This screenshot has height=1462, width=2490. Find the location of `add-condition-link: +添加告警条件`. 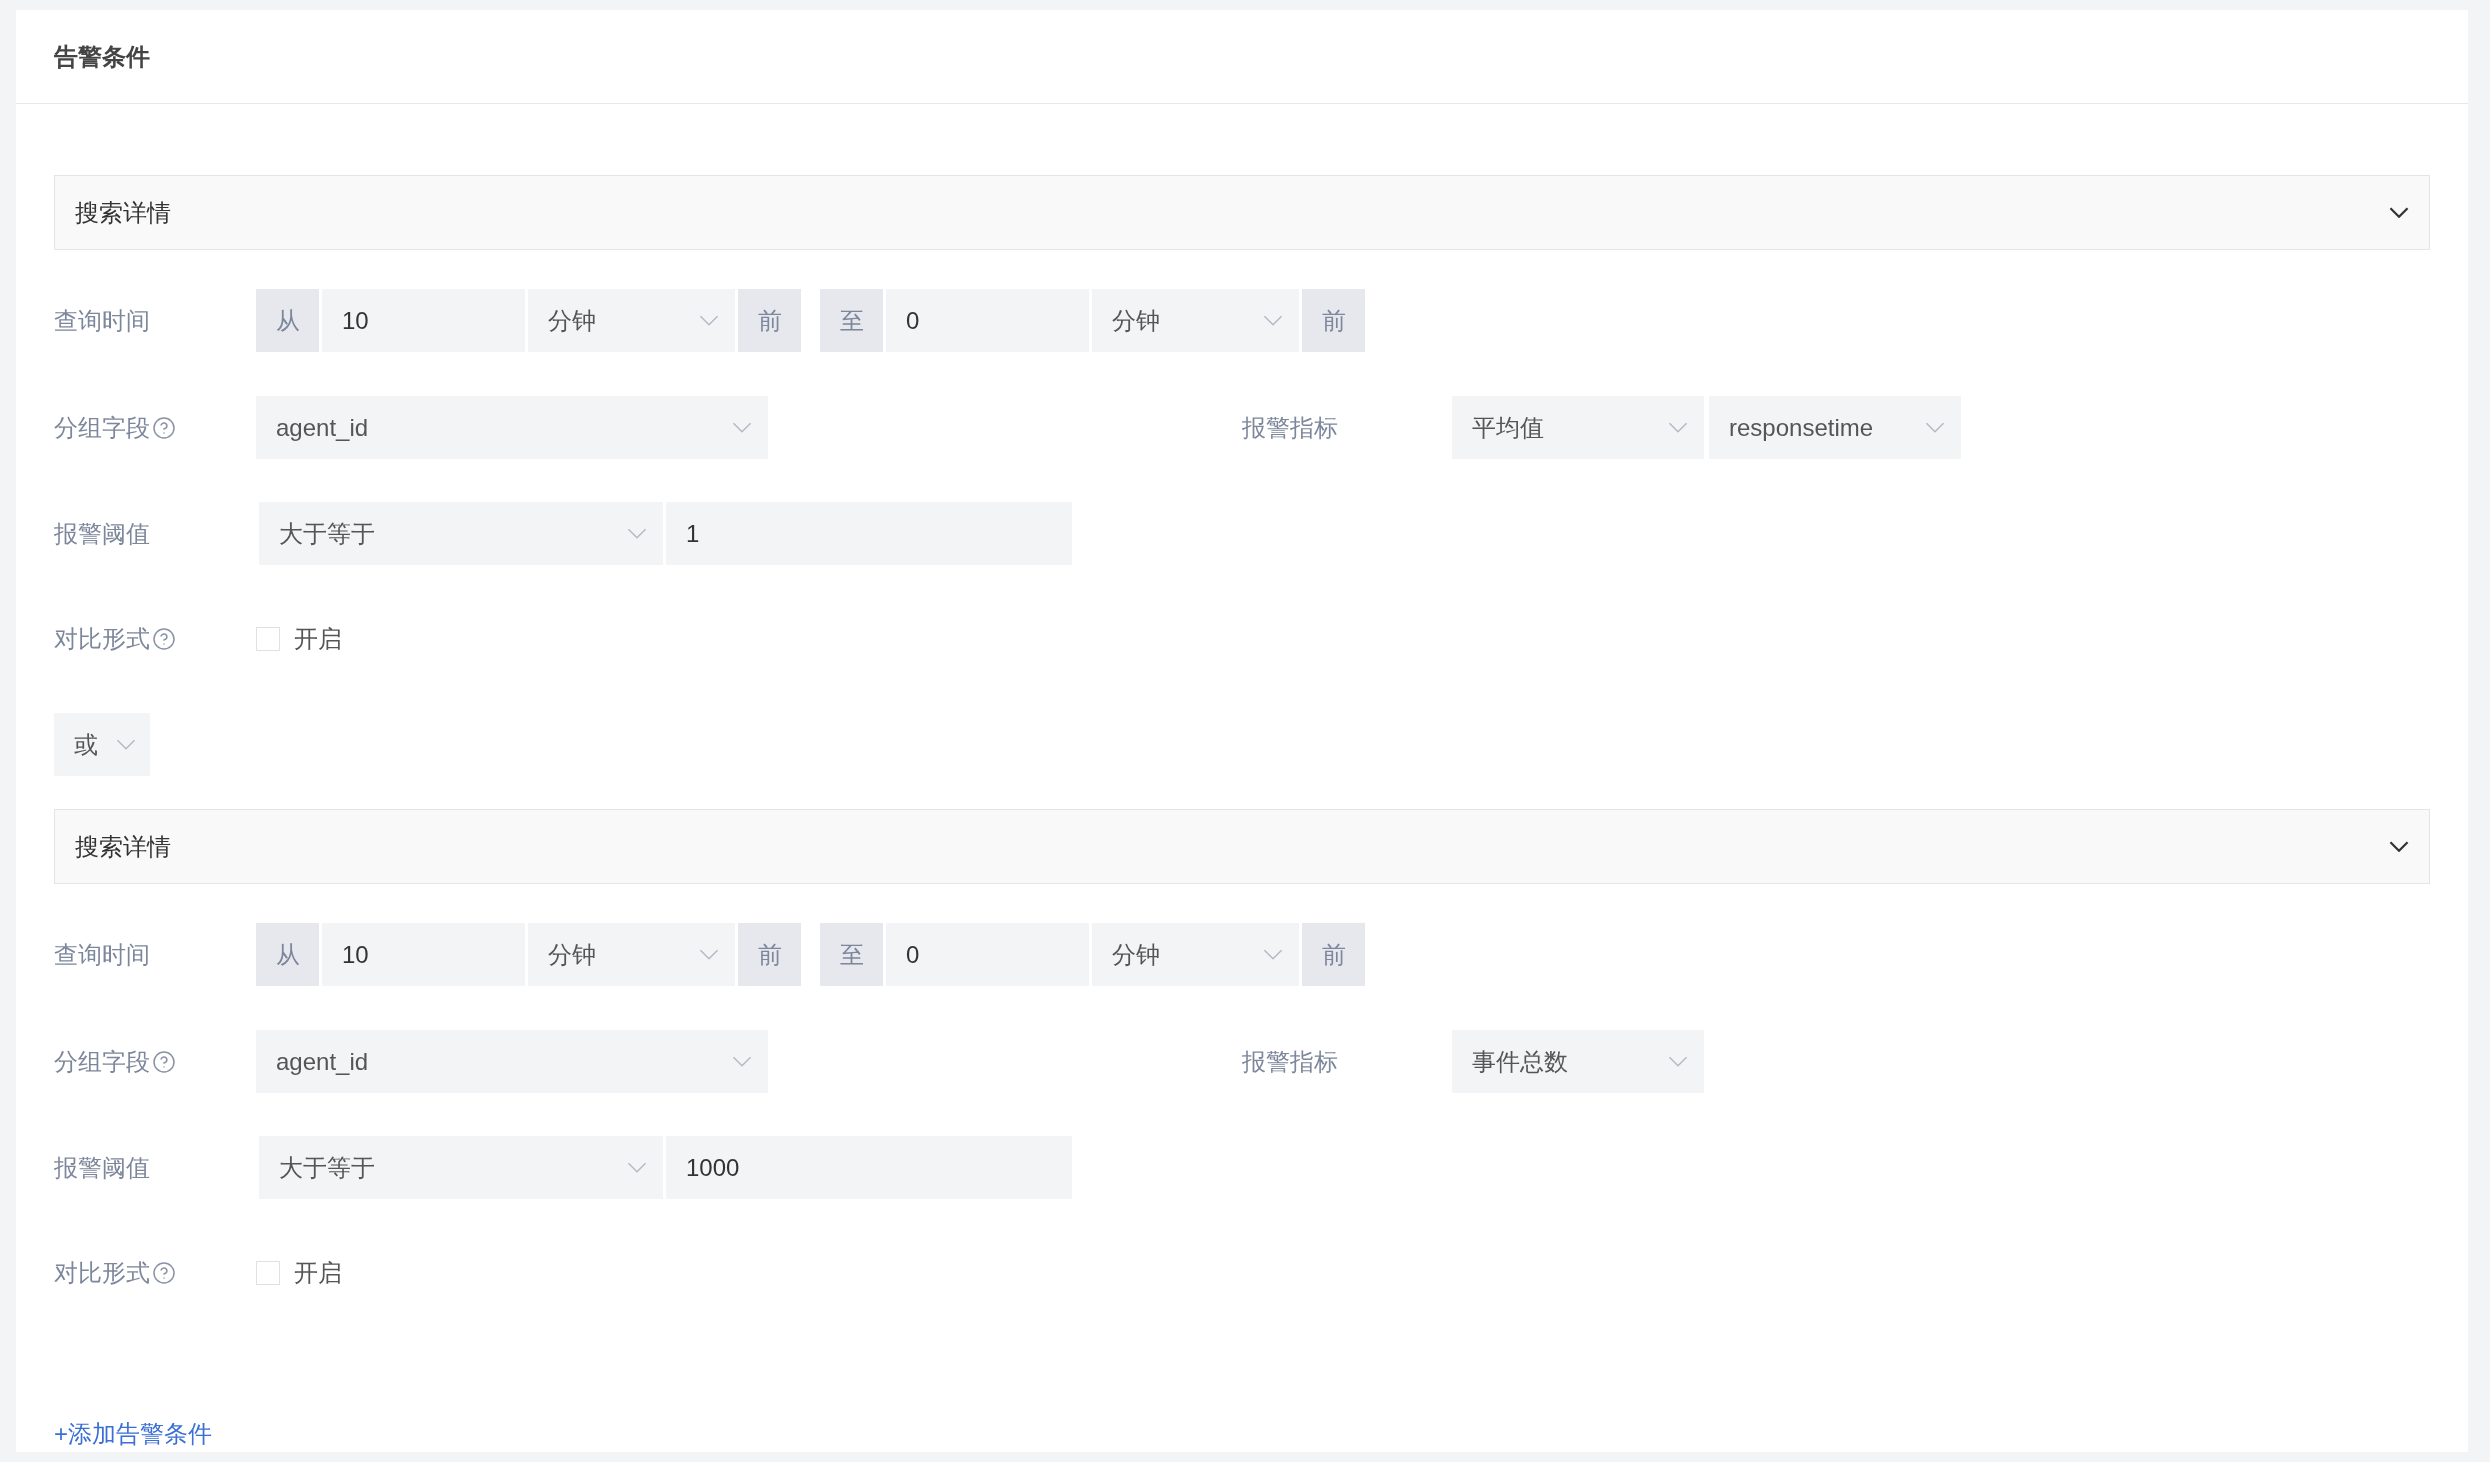

add-condition-link: +添加告警条件 is located at coordinates (133, 1434).